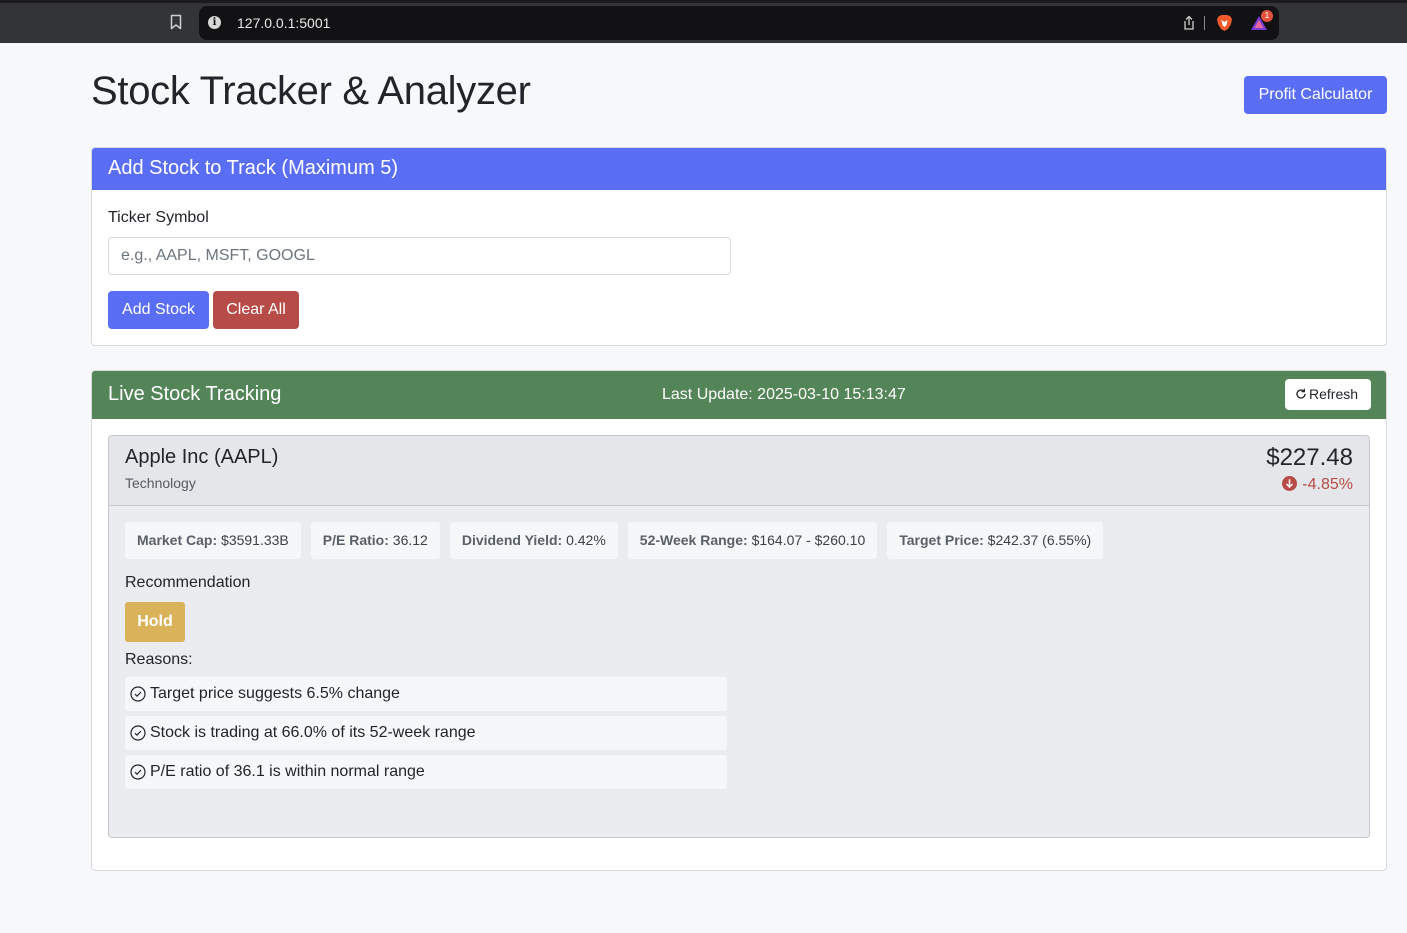  What do you see at coordinates (586, 540) in the screenshot?
I see `metric-value: 0.42%` at bounding box center [586, 540].